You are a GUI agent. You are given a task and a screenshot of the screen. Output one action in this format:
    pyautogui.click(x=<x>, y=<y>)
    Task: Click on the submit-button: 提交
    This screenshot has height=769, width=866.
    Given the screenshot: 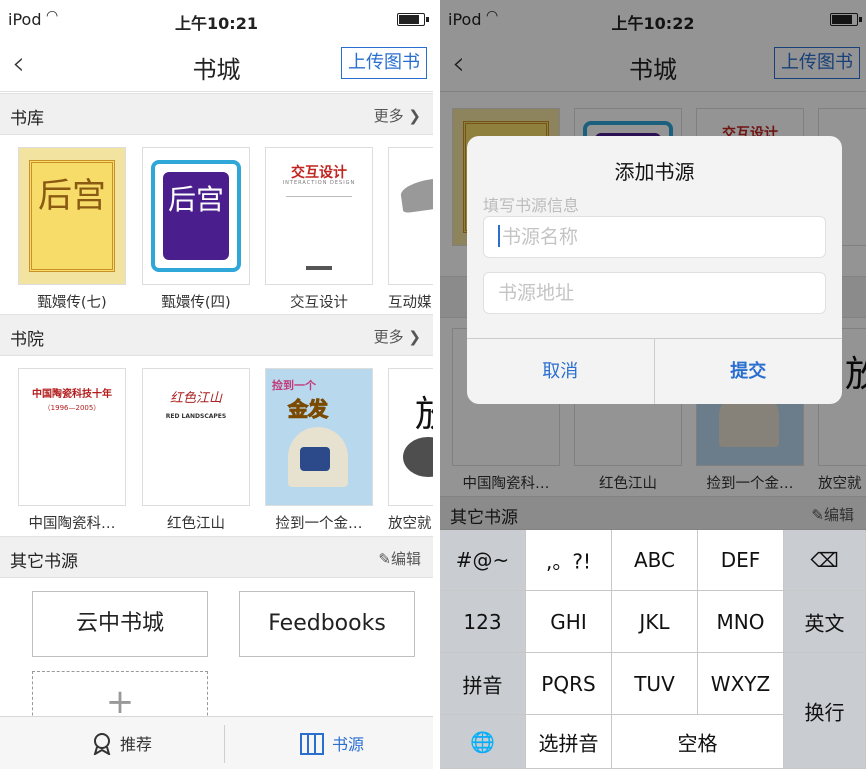 What is the action you would take?
    pyautogui.click(x=749, y=371)
    